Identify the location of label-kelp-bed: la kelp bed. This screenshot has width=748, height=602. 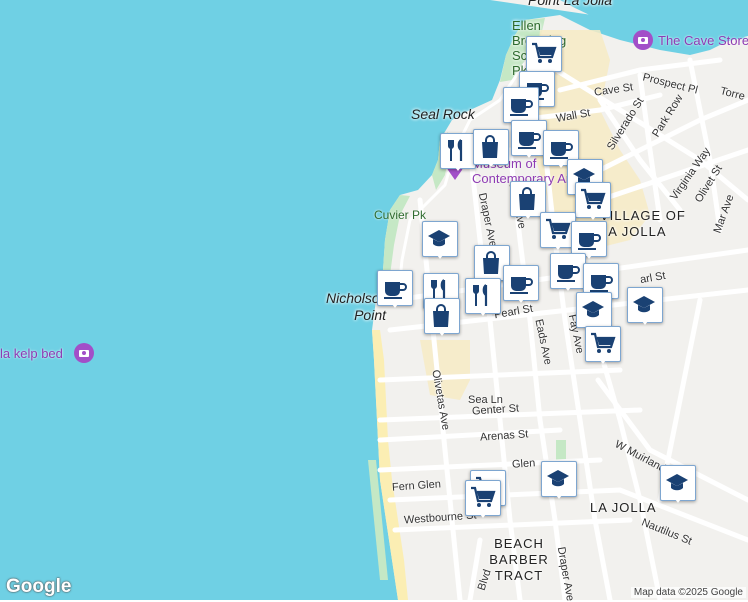
(31, 353).